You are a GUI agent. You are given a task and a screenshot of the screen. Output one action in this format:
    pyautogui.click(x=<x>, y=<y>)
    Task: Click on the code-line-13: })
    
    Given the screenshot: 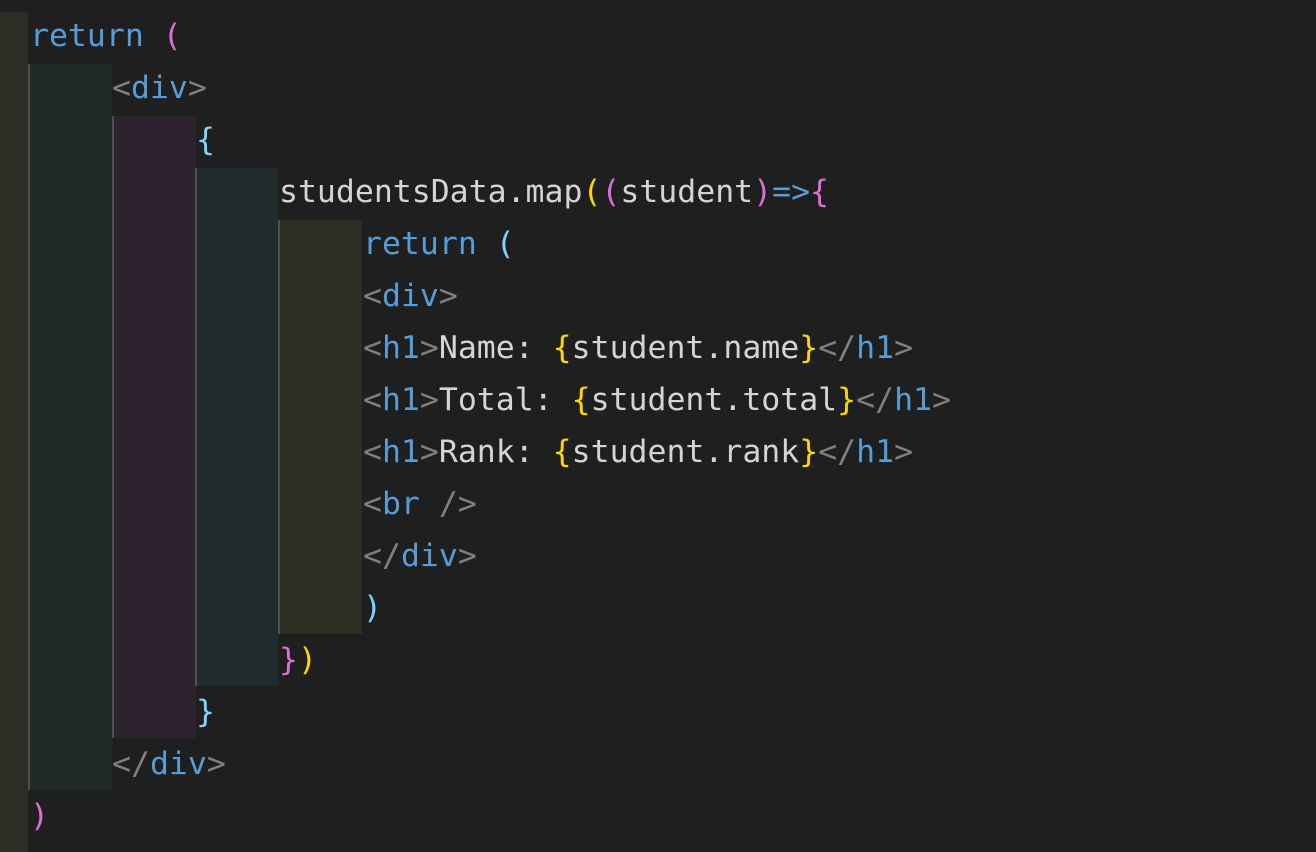 What is the action you would take?
    pyautogui.click(x=298, y=660)
    